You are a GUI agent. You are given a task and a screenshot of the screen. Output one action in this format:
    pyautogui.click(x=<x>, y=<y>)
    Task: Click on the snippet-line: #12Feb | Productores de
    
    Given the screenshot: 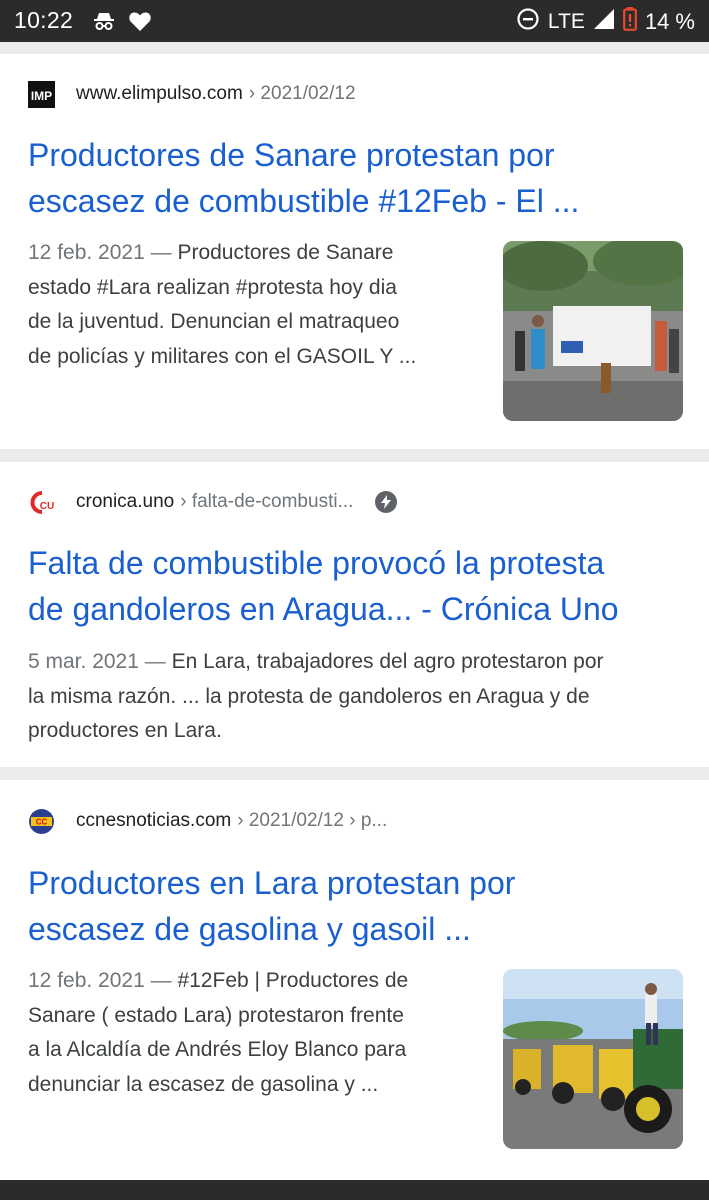 What is the action you would take?
    pyautogui.click(x=293, y=980)
    